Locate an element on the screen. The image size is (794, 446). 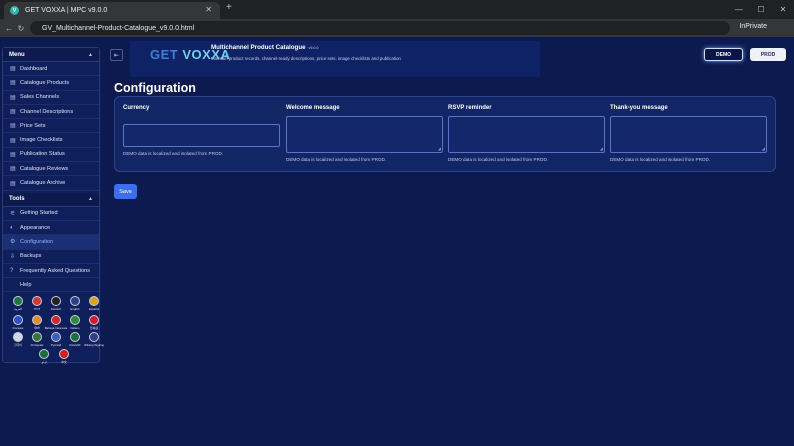
window-controls: — ☐ ✕ is located at coordinates (761, 9).